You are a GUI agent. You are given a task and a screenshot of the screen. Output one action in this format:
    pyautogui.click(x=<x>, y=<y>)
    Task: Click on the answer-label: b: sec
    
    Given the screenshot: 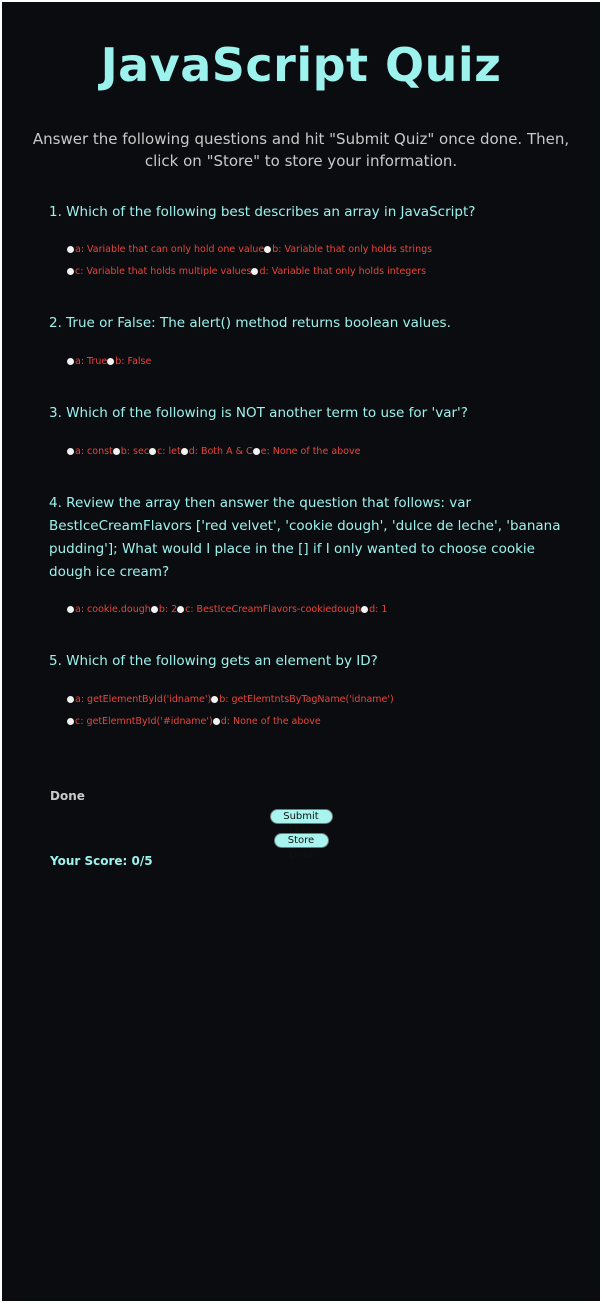 What is the action you would take?
    pyautogui.click(x=135, y=451)
    